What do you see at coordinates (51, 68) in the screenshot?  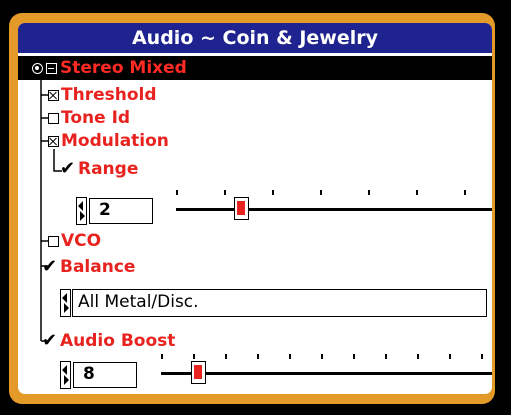 I see `collapse-icon` at bounding box center [51, 68].